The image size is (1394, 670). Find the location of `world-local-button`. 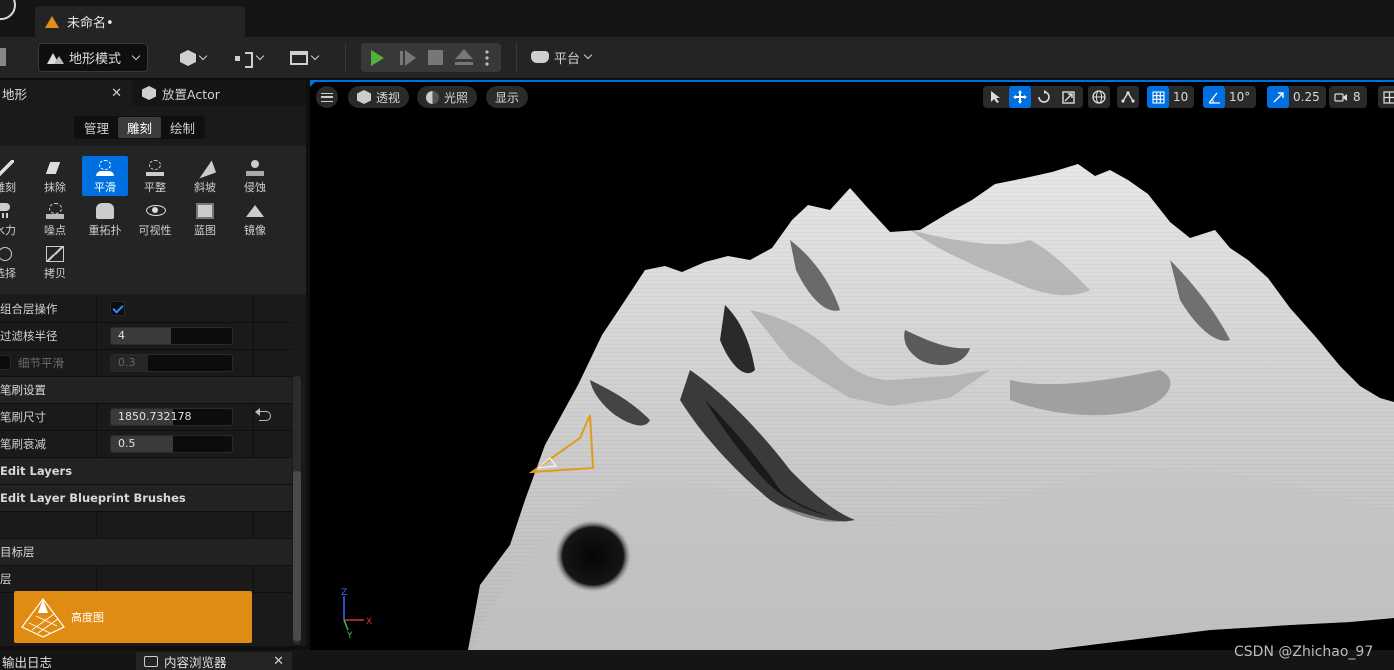

world-local-button is located at coordinates (1099, 97).